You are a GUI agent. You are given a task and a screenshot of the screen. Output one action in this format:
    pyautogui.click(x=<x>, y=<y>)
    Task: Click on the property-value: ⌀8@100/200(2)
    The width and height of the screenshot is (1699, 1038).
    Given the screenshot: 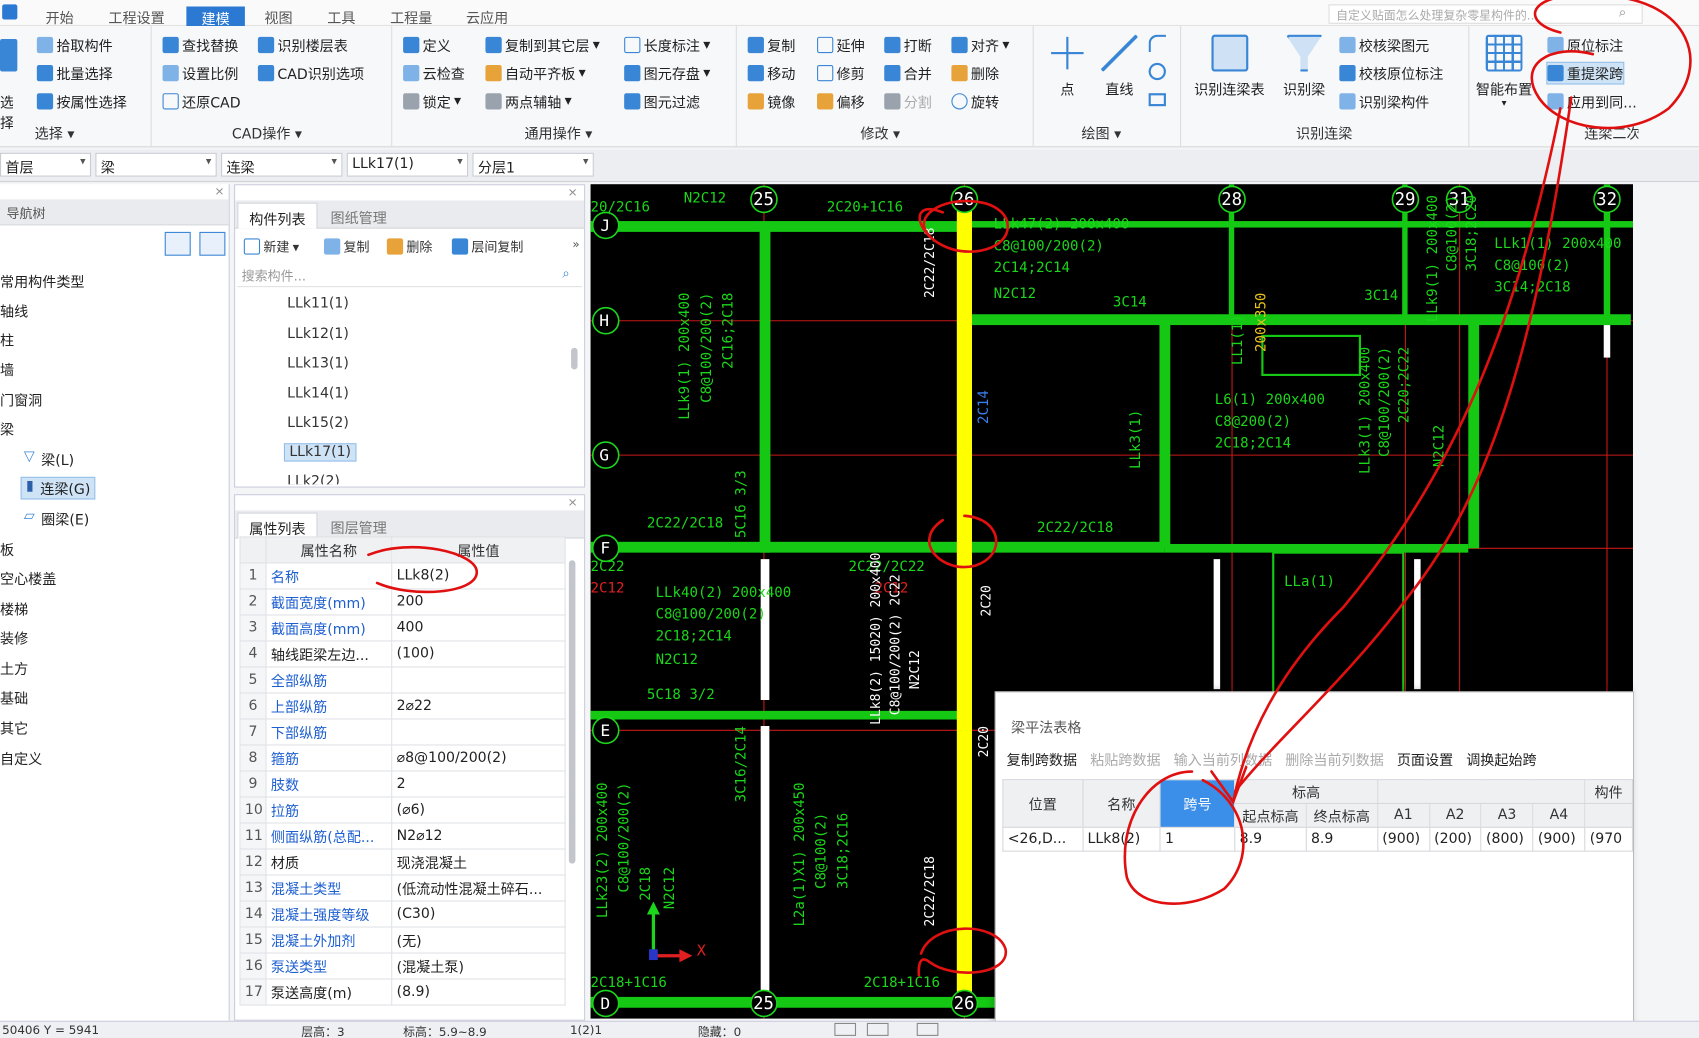 What is the action you would take?
    pyautogui.click(x=478, y=758)
    